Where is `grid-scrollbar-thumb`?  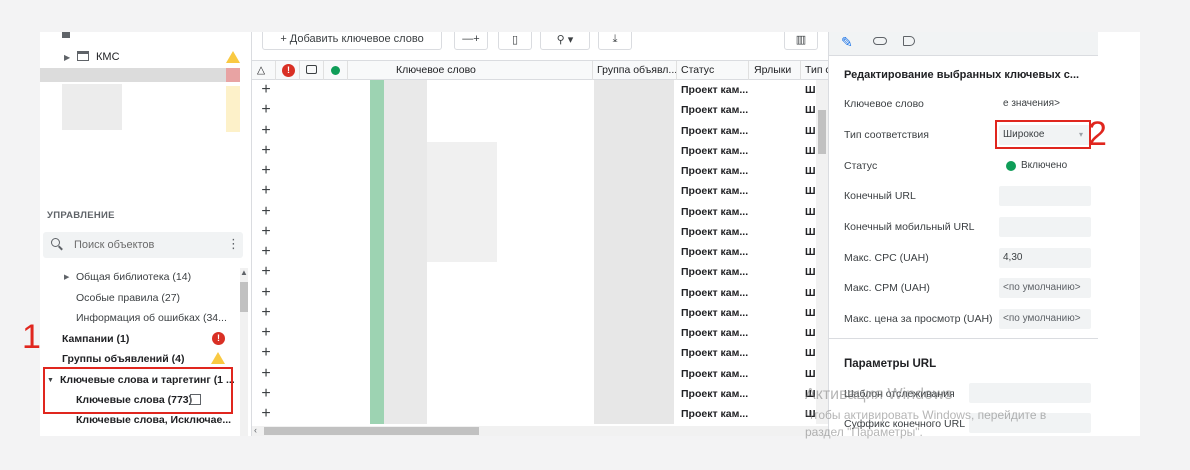 grid-scrollbar-thumb is located at coordinates (822, 132).